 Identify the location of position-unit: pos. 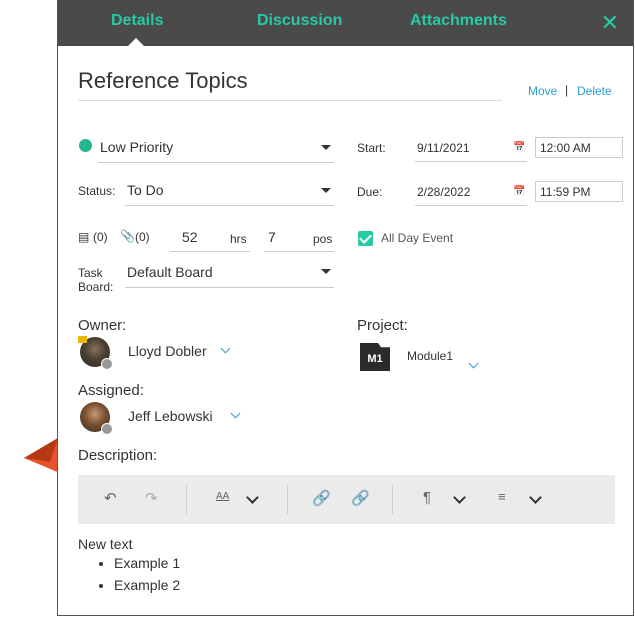
(323, 239).